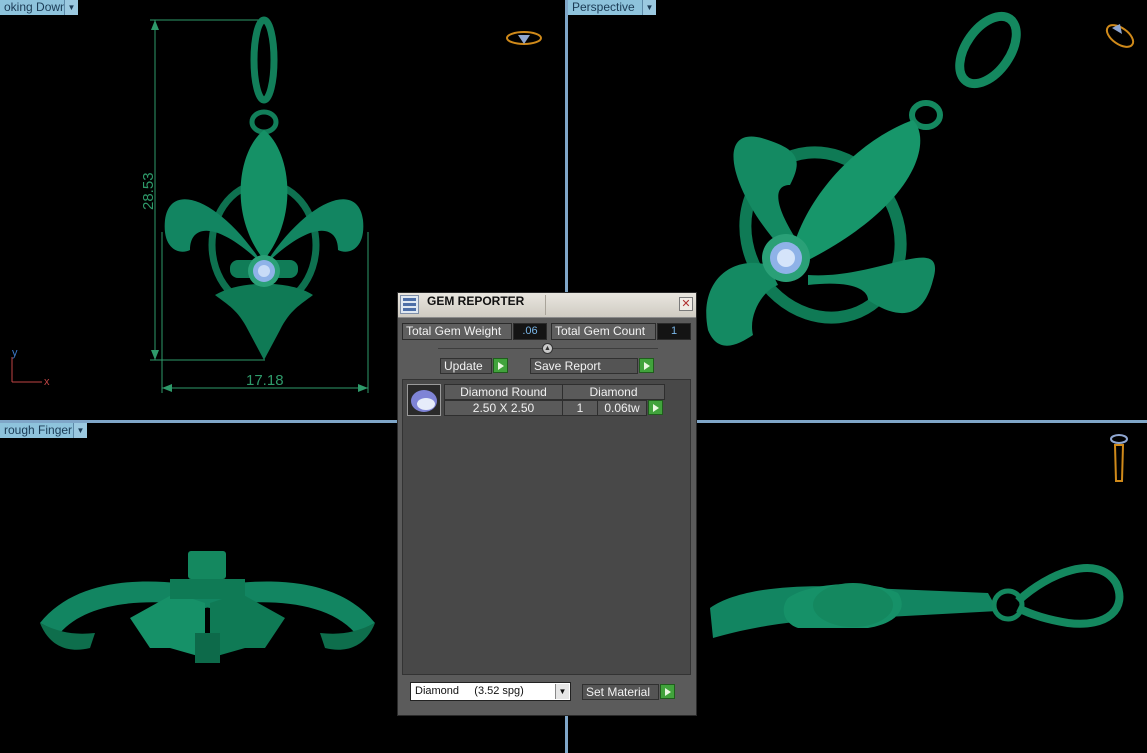  I want to click on gem-count-cell: 1, so click(580, 408).